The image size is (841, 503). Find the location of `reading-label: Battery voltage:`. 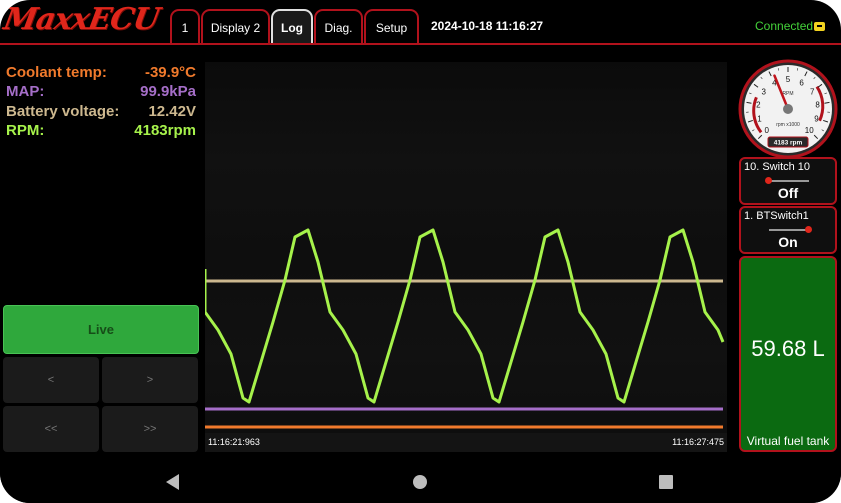

reading-label: Battery voltage: is located at coordinates (63, 111).